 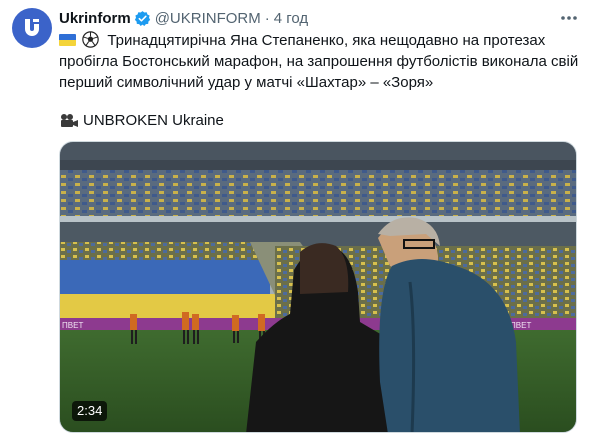 What do you see at coordinates (69, 120) in the screenshot?
I see `video-camera-icon` at bounding box center [69, 120].